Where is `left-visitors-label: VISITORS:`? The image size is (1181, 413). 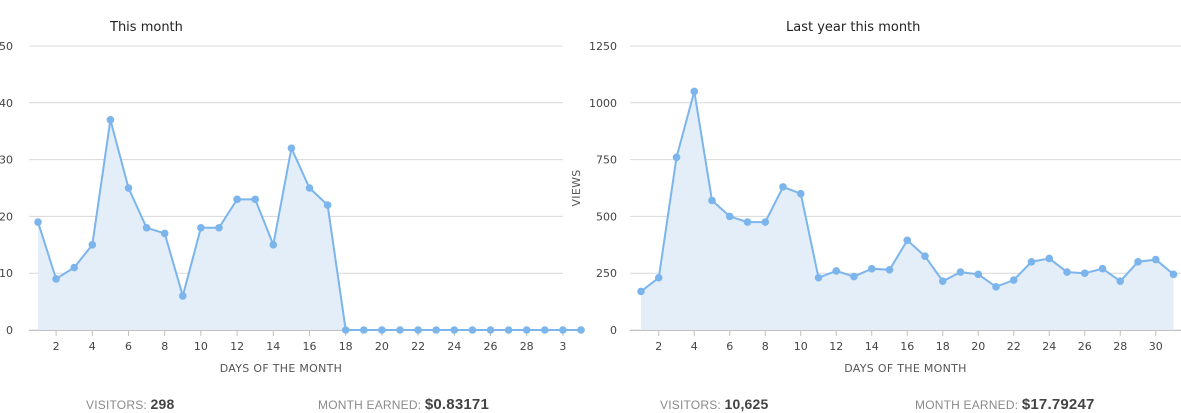 left-visitors-label: VISITORS: is located at coordinates (116, 405).